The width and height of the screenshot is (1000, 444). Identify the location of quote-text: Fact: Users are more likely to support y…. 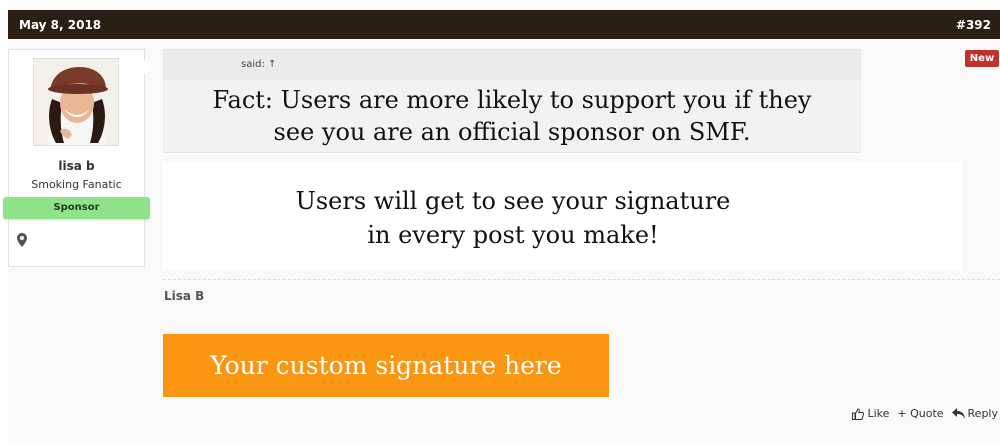
(512, 116).